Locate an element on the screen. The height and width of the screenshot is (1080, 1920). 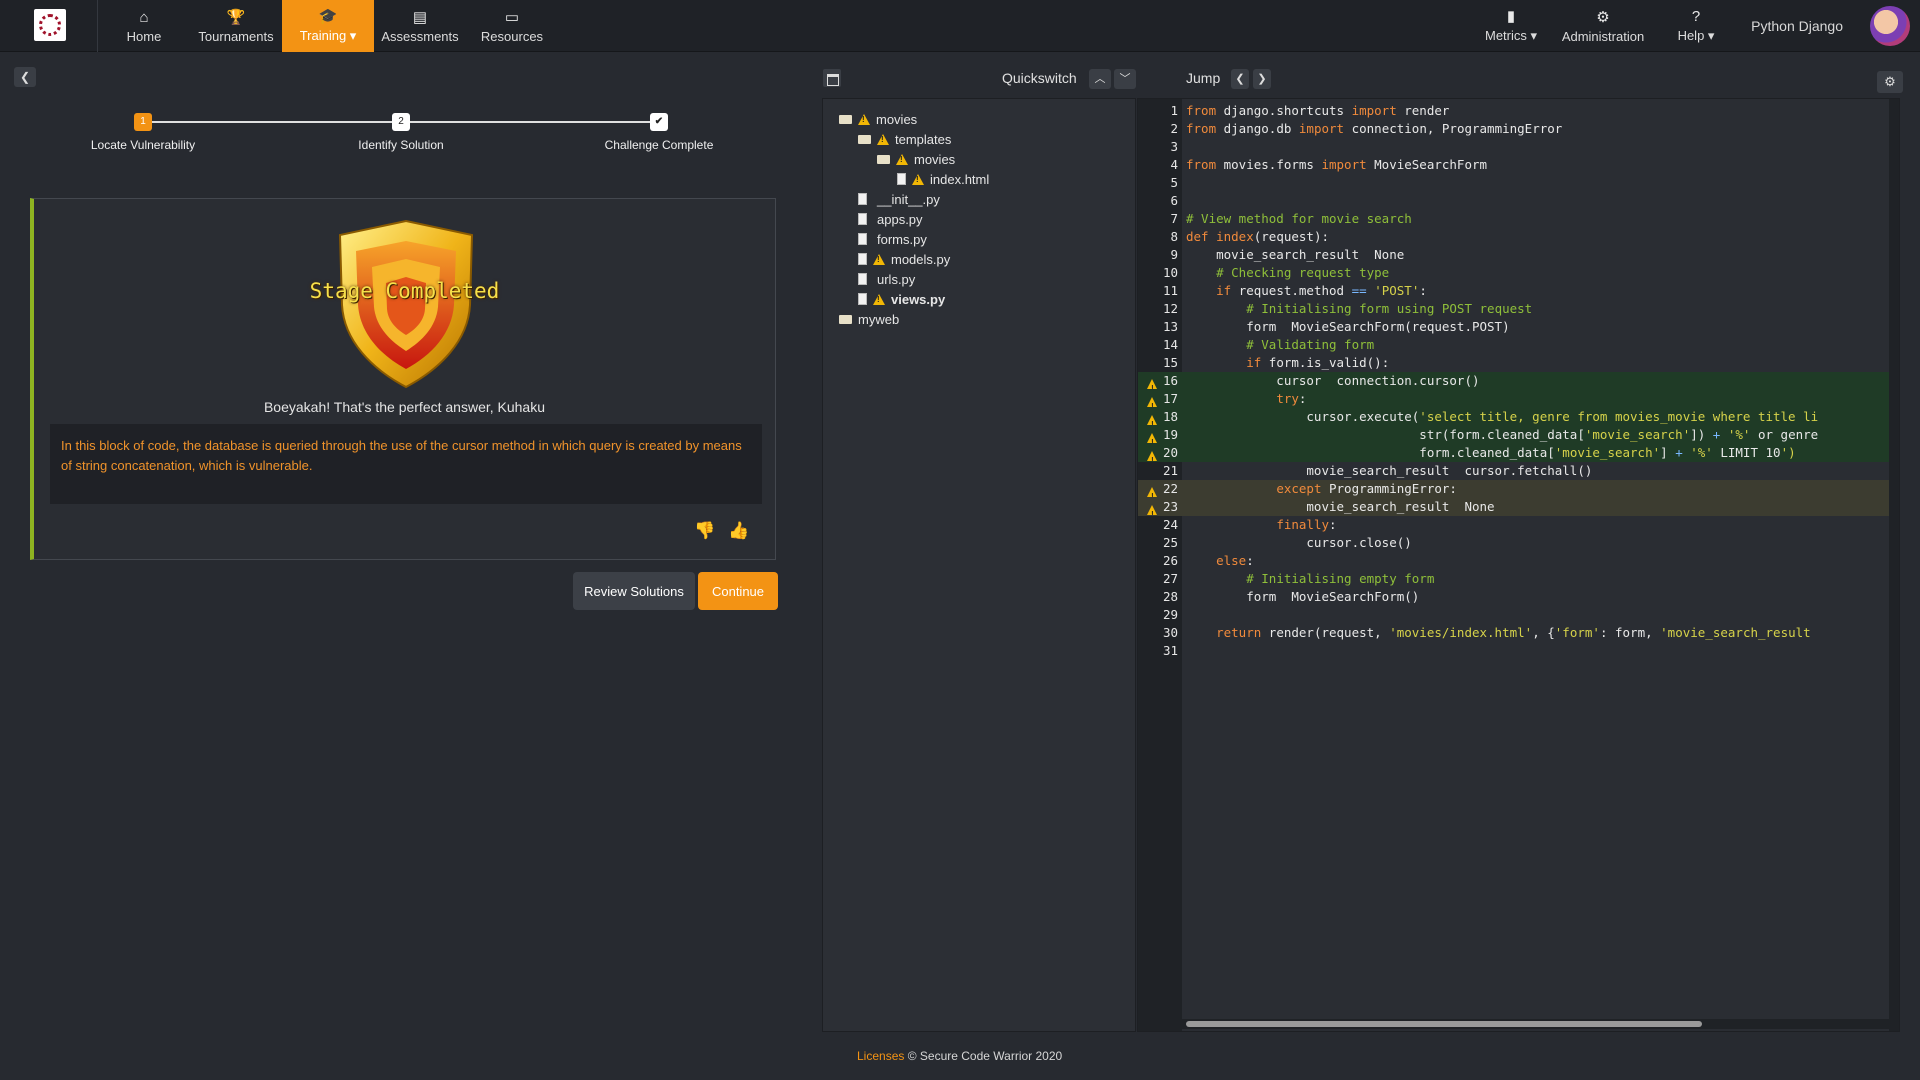
code-line: 10 # Checking request type is located at coordinates (1518, 273).